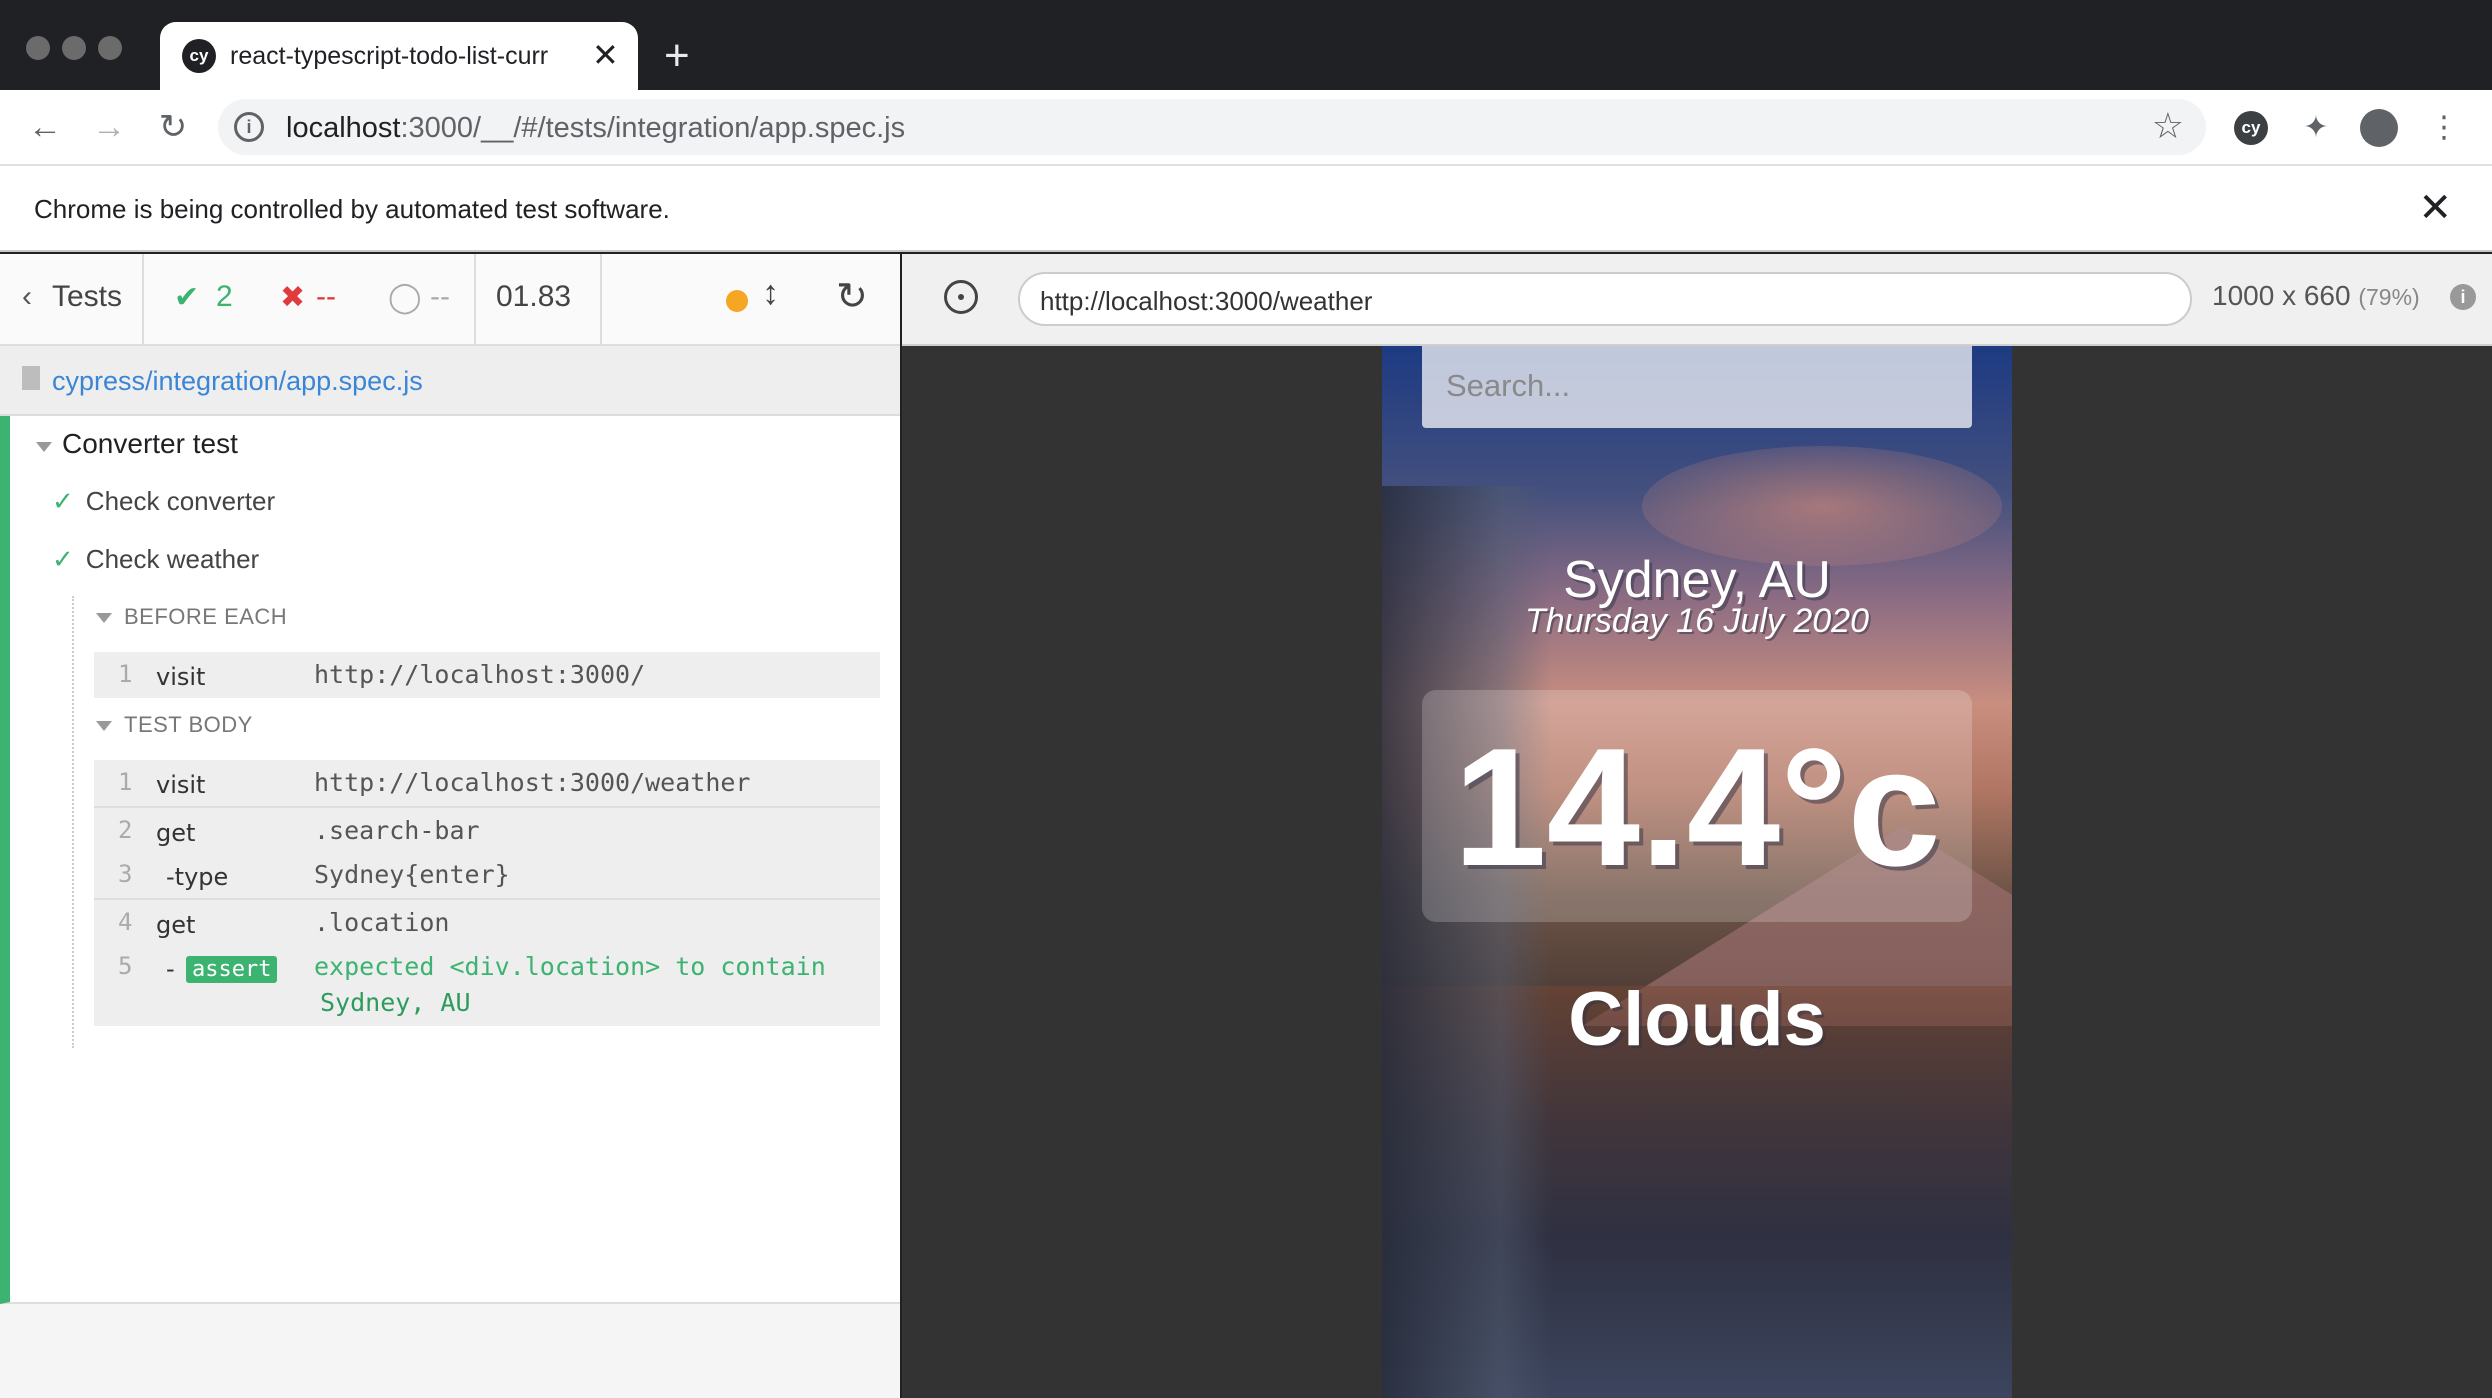 This screenshot has height=1398, width=2492. I want to click on command-message: http://localhost:3000/, so click(480, 674).